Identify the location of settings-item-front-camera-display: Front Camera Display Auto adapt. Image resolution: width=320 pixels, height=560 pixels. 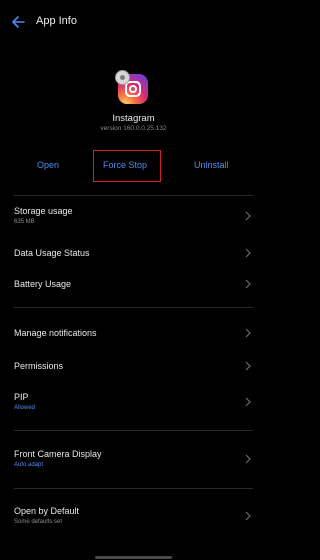
(133, 461).